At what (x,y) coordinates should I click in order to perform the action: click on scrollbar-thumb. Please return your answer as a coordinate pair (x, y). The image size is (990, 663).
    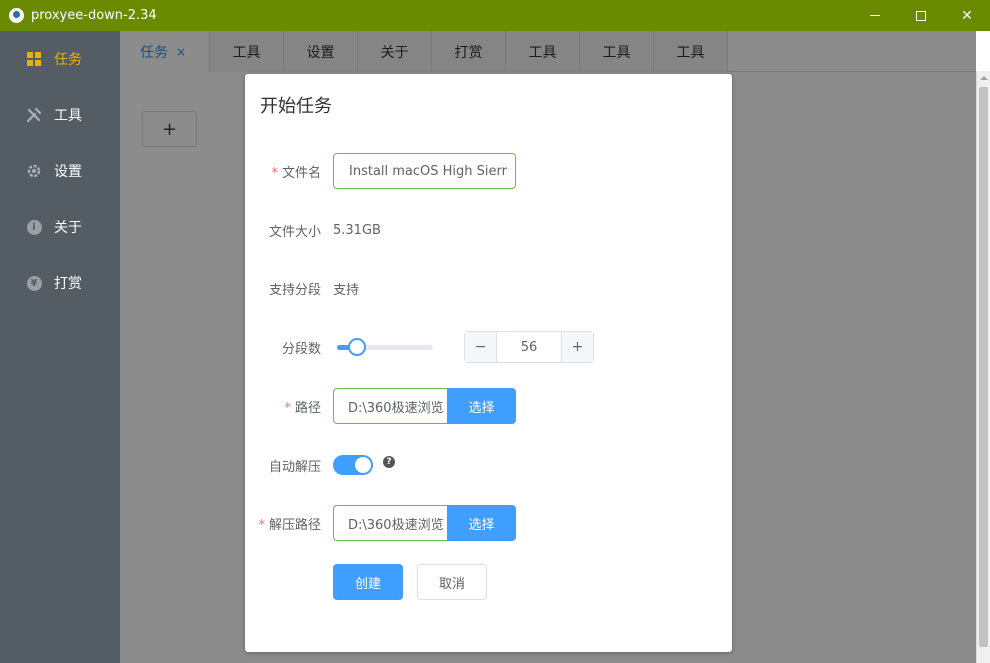
    Looking at the image, I should click on (983, 367).